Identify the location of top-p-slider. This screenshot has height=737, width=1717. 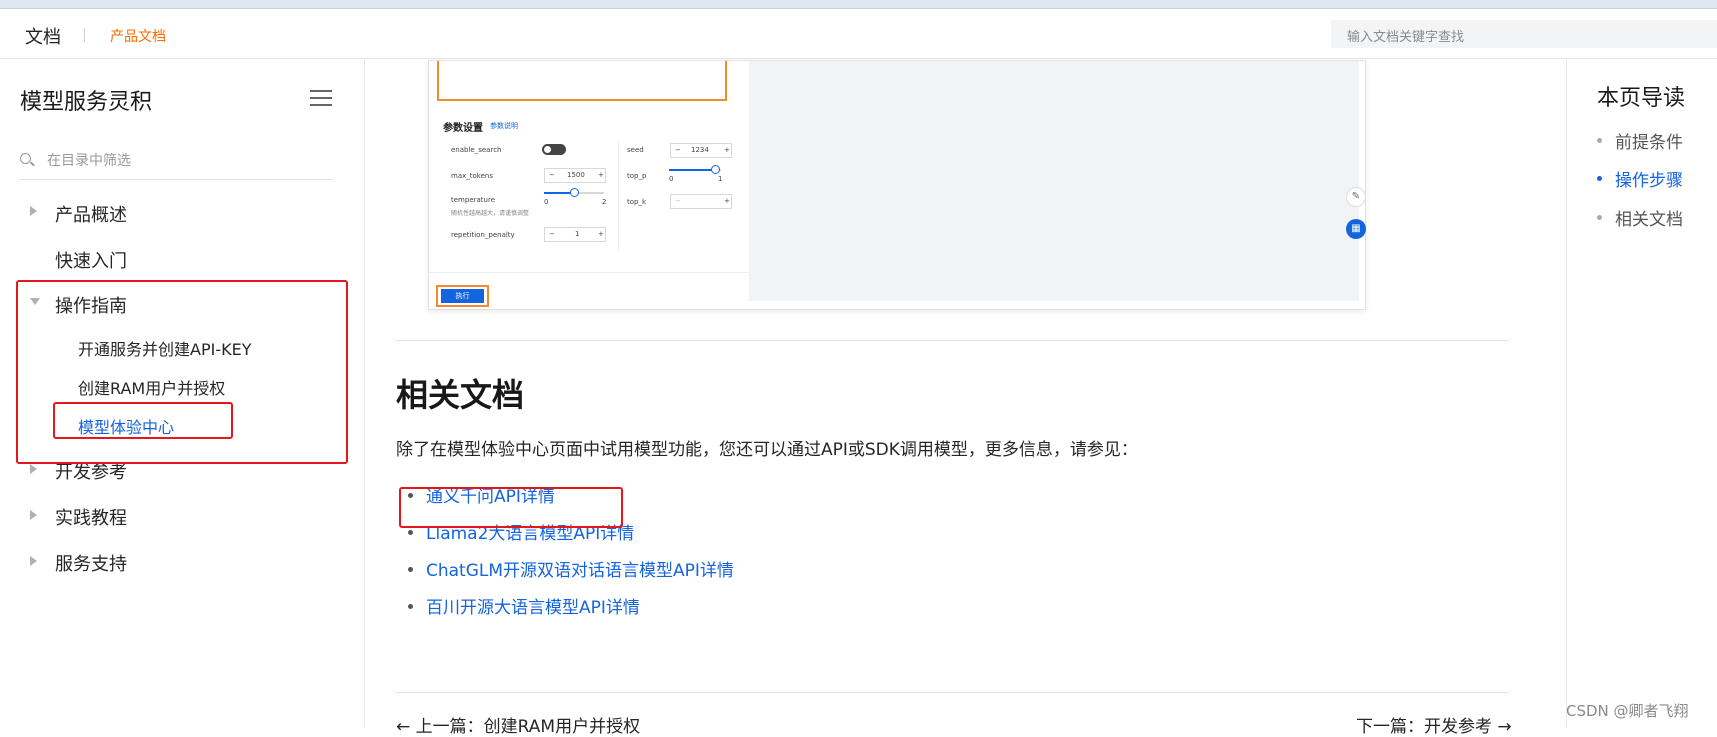
(695, 169).